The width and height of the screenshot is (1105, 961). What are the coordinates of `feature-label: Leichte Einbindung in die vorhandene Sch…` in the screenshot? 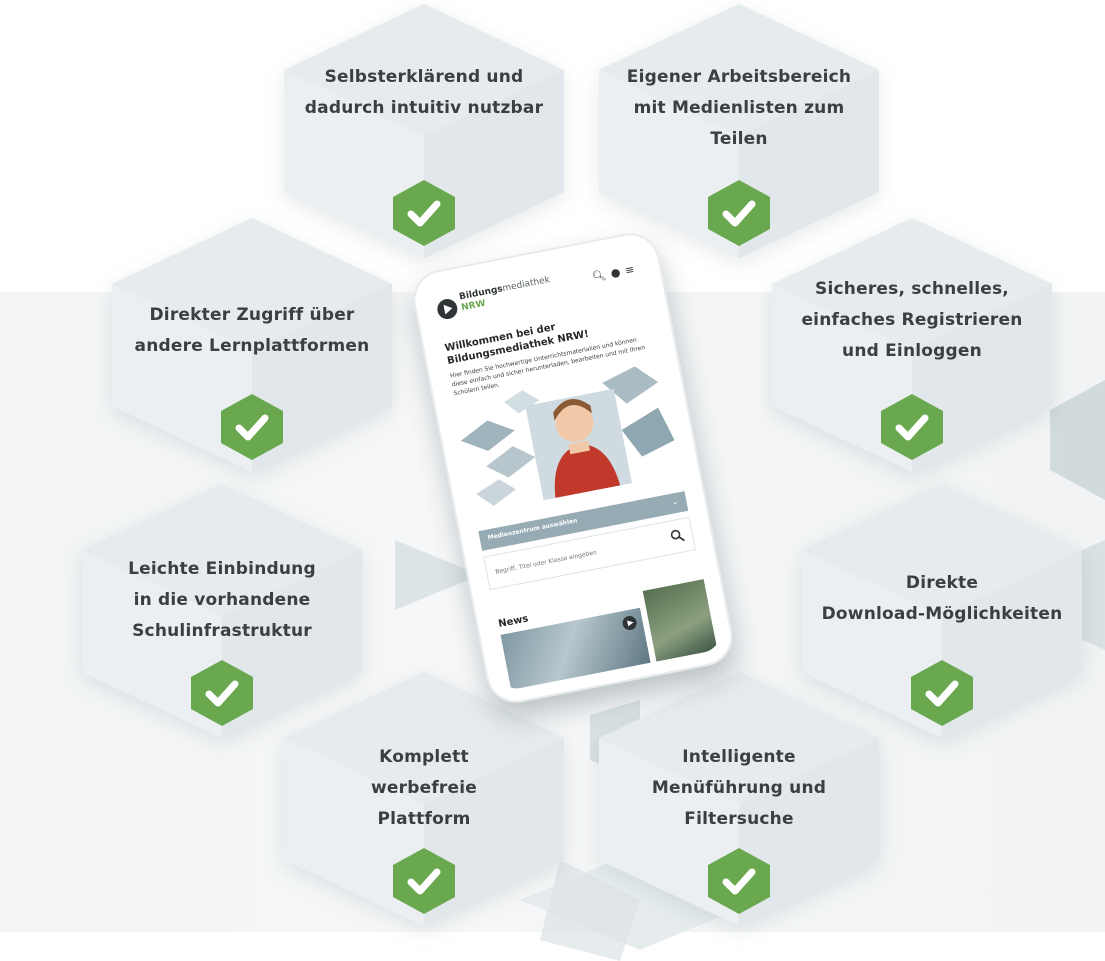 It's located at (222, 600).